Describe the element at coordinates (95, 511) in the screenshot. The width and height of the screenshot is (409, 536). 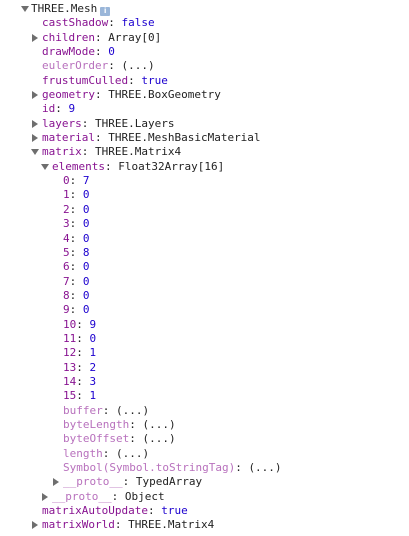
I see `property-key: matrixAutoUpdate` at that location.